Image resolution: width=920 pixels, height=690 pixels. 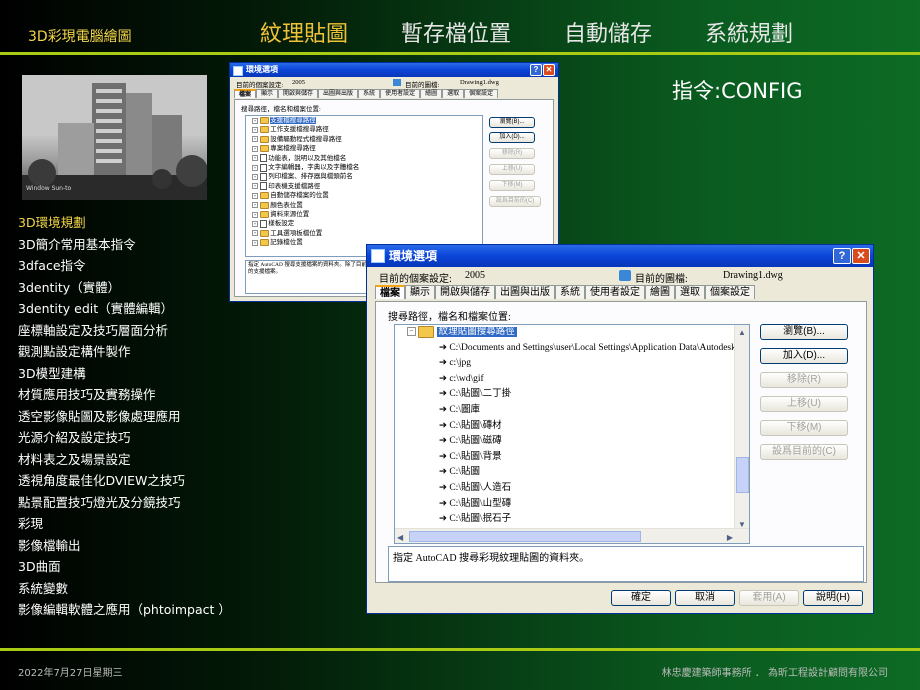 What do you see at coordinates (124, 245) in the screenshot?
I see `menu-item: 3D簡介常用基本指令` at bounding box center [124, 245].